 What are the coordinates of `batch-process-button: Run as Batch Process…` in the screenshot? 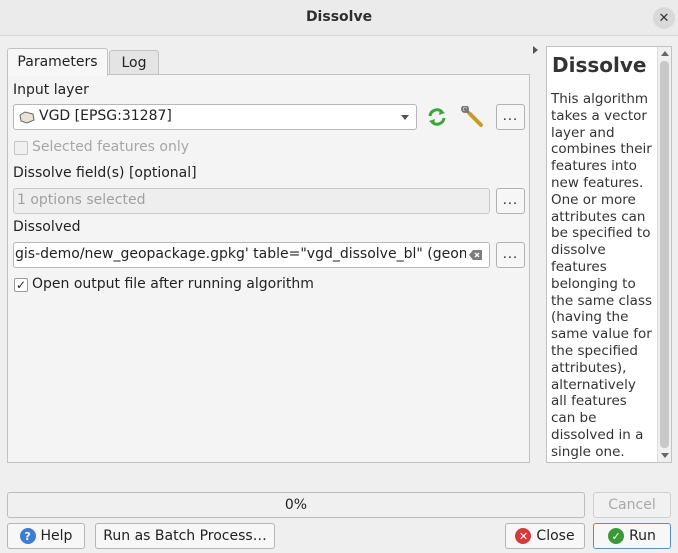 It's located at (185, 536).